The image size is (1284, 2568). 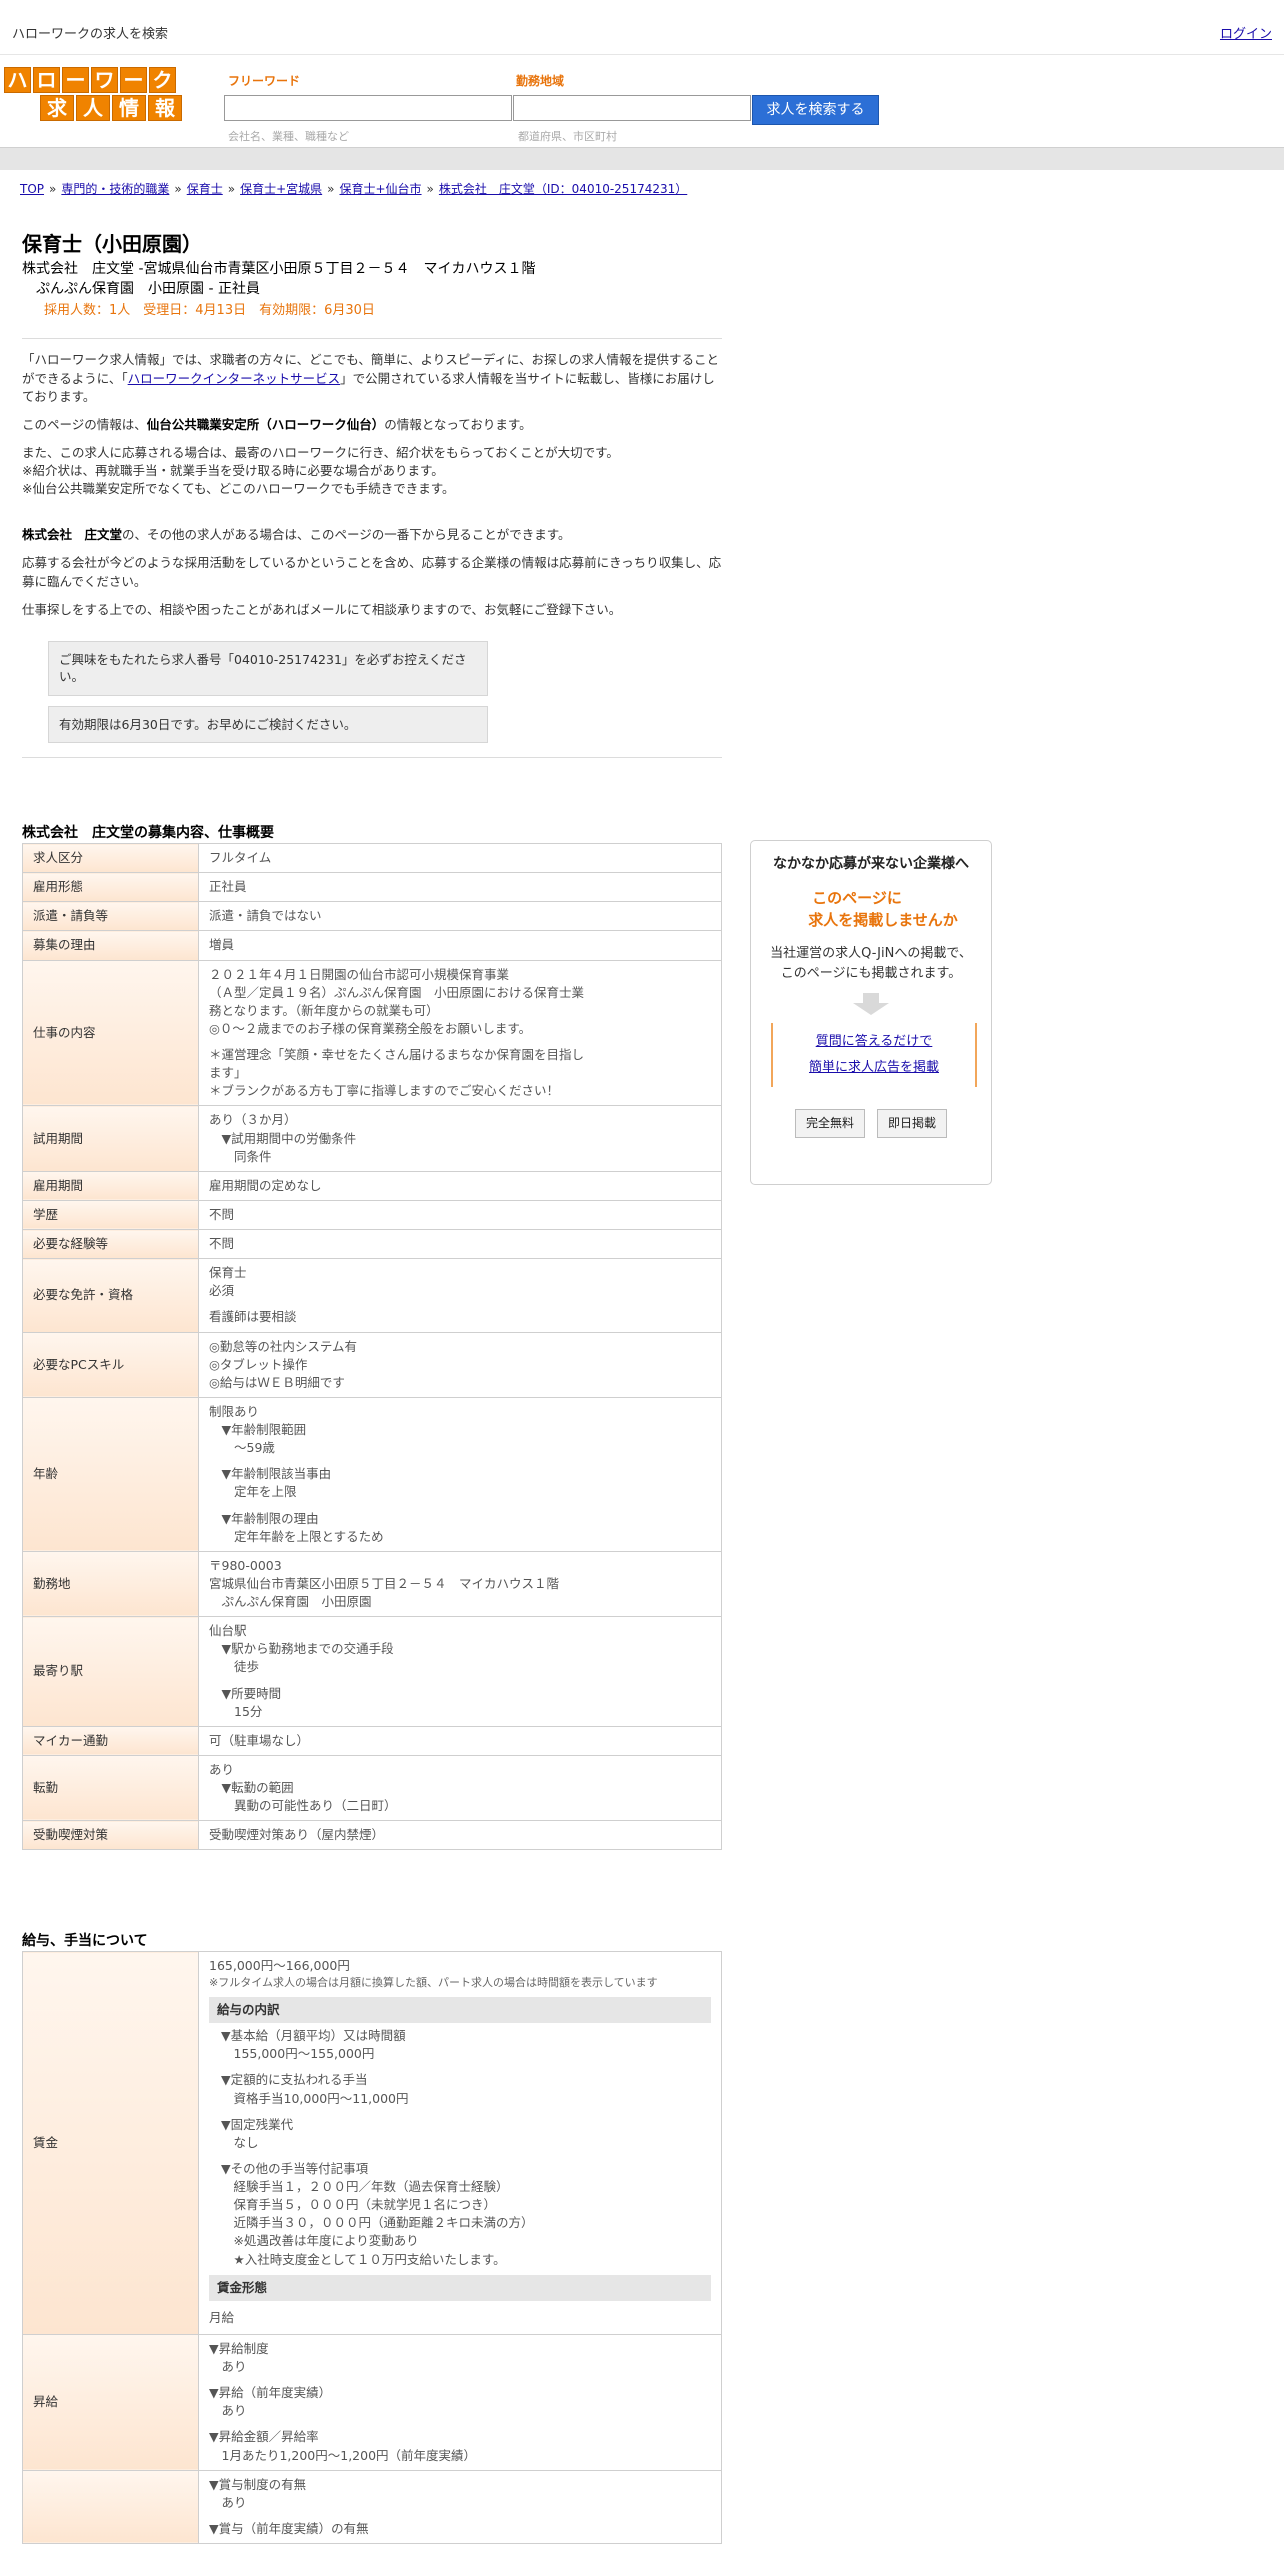 I want to click on top-bar: ハローワークの求人を検索 ログイン, so click(x=642, y=27).